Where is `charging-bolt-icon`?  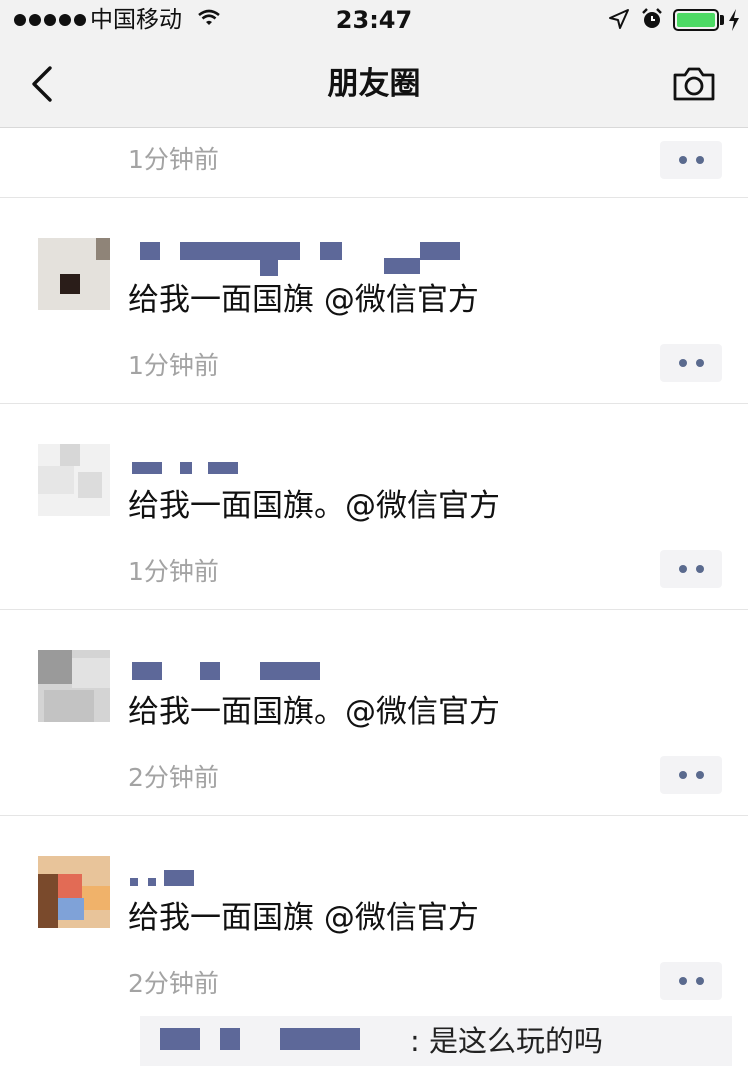 charging-bolt-icon is located at coordinates (734, 20).